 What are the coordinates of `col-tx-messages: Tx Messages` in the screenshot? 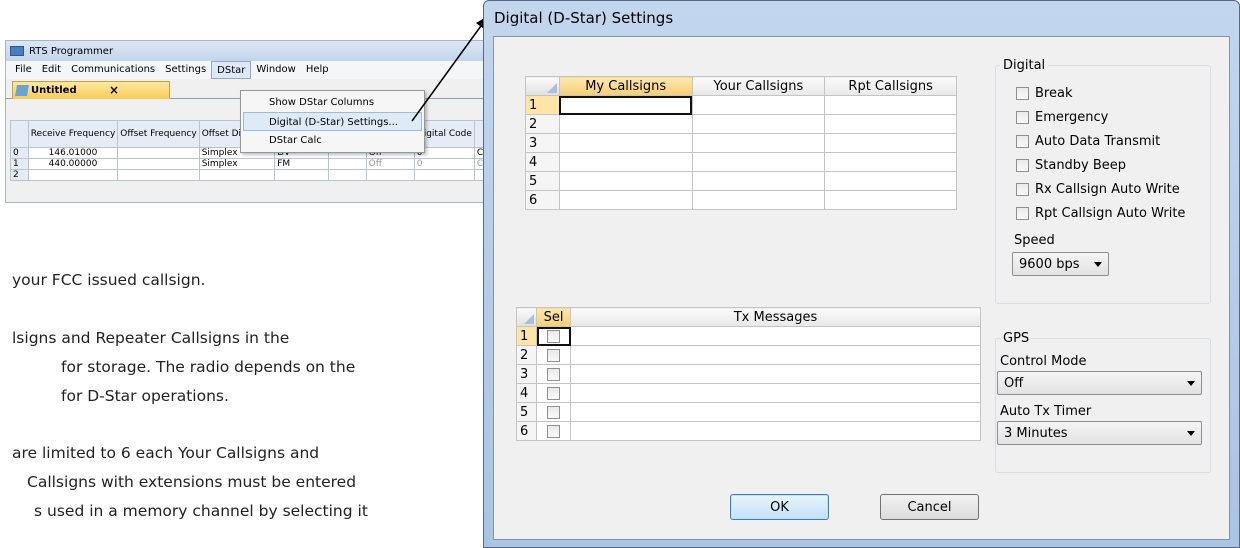 It's located at (775, 317).